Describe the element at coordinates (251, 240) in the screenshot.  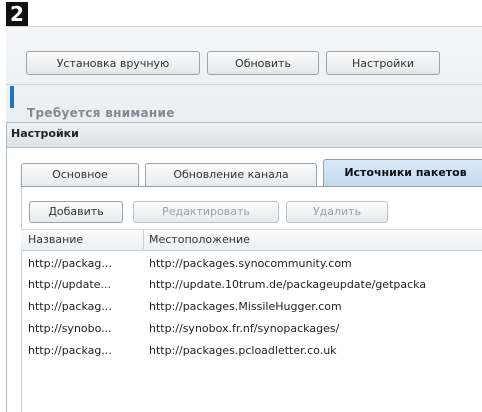
I see `sources-table-header` at that location.